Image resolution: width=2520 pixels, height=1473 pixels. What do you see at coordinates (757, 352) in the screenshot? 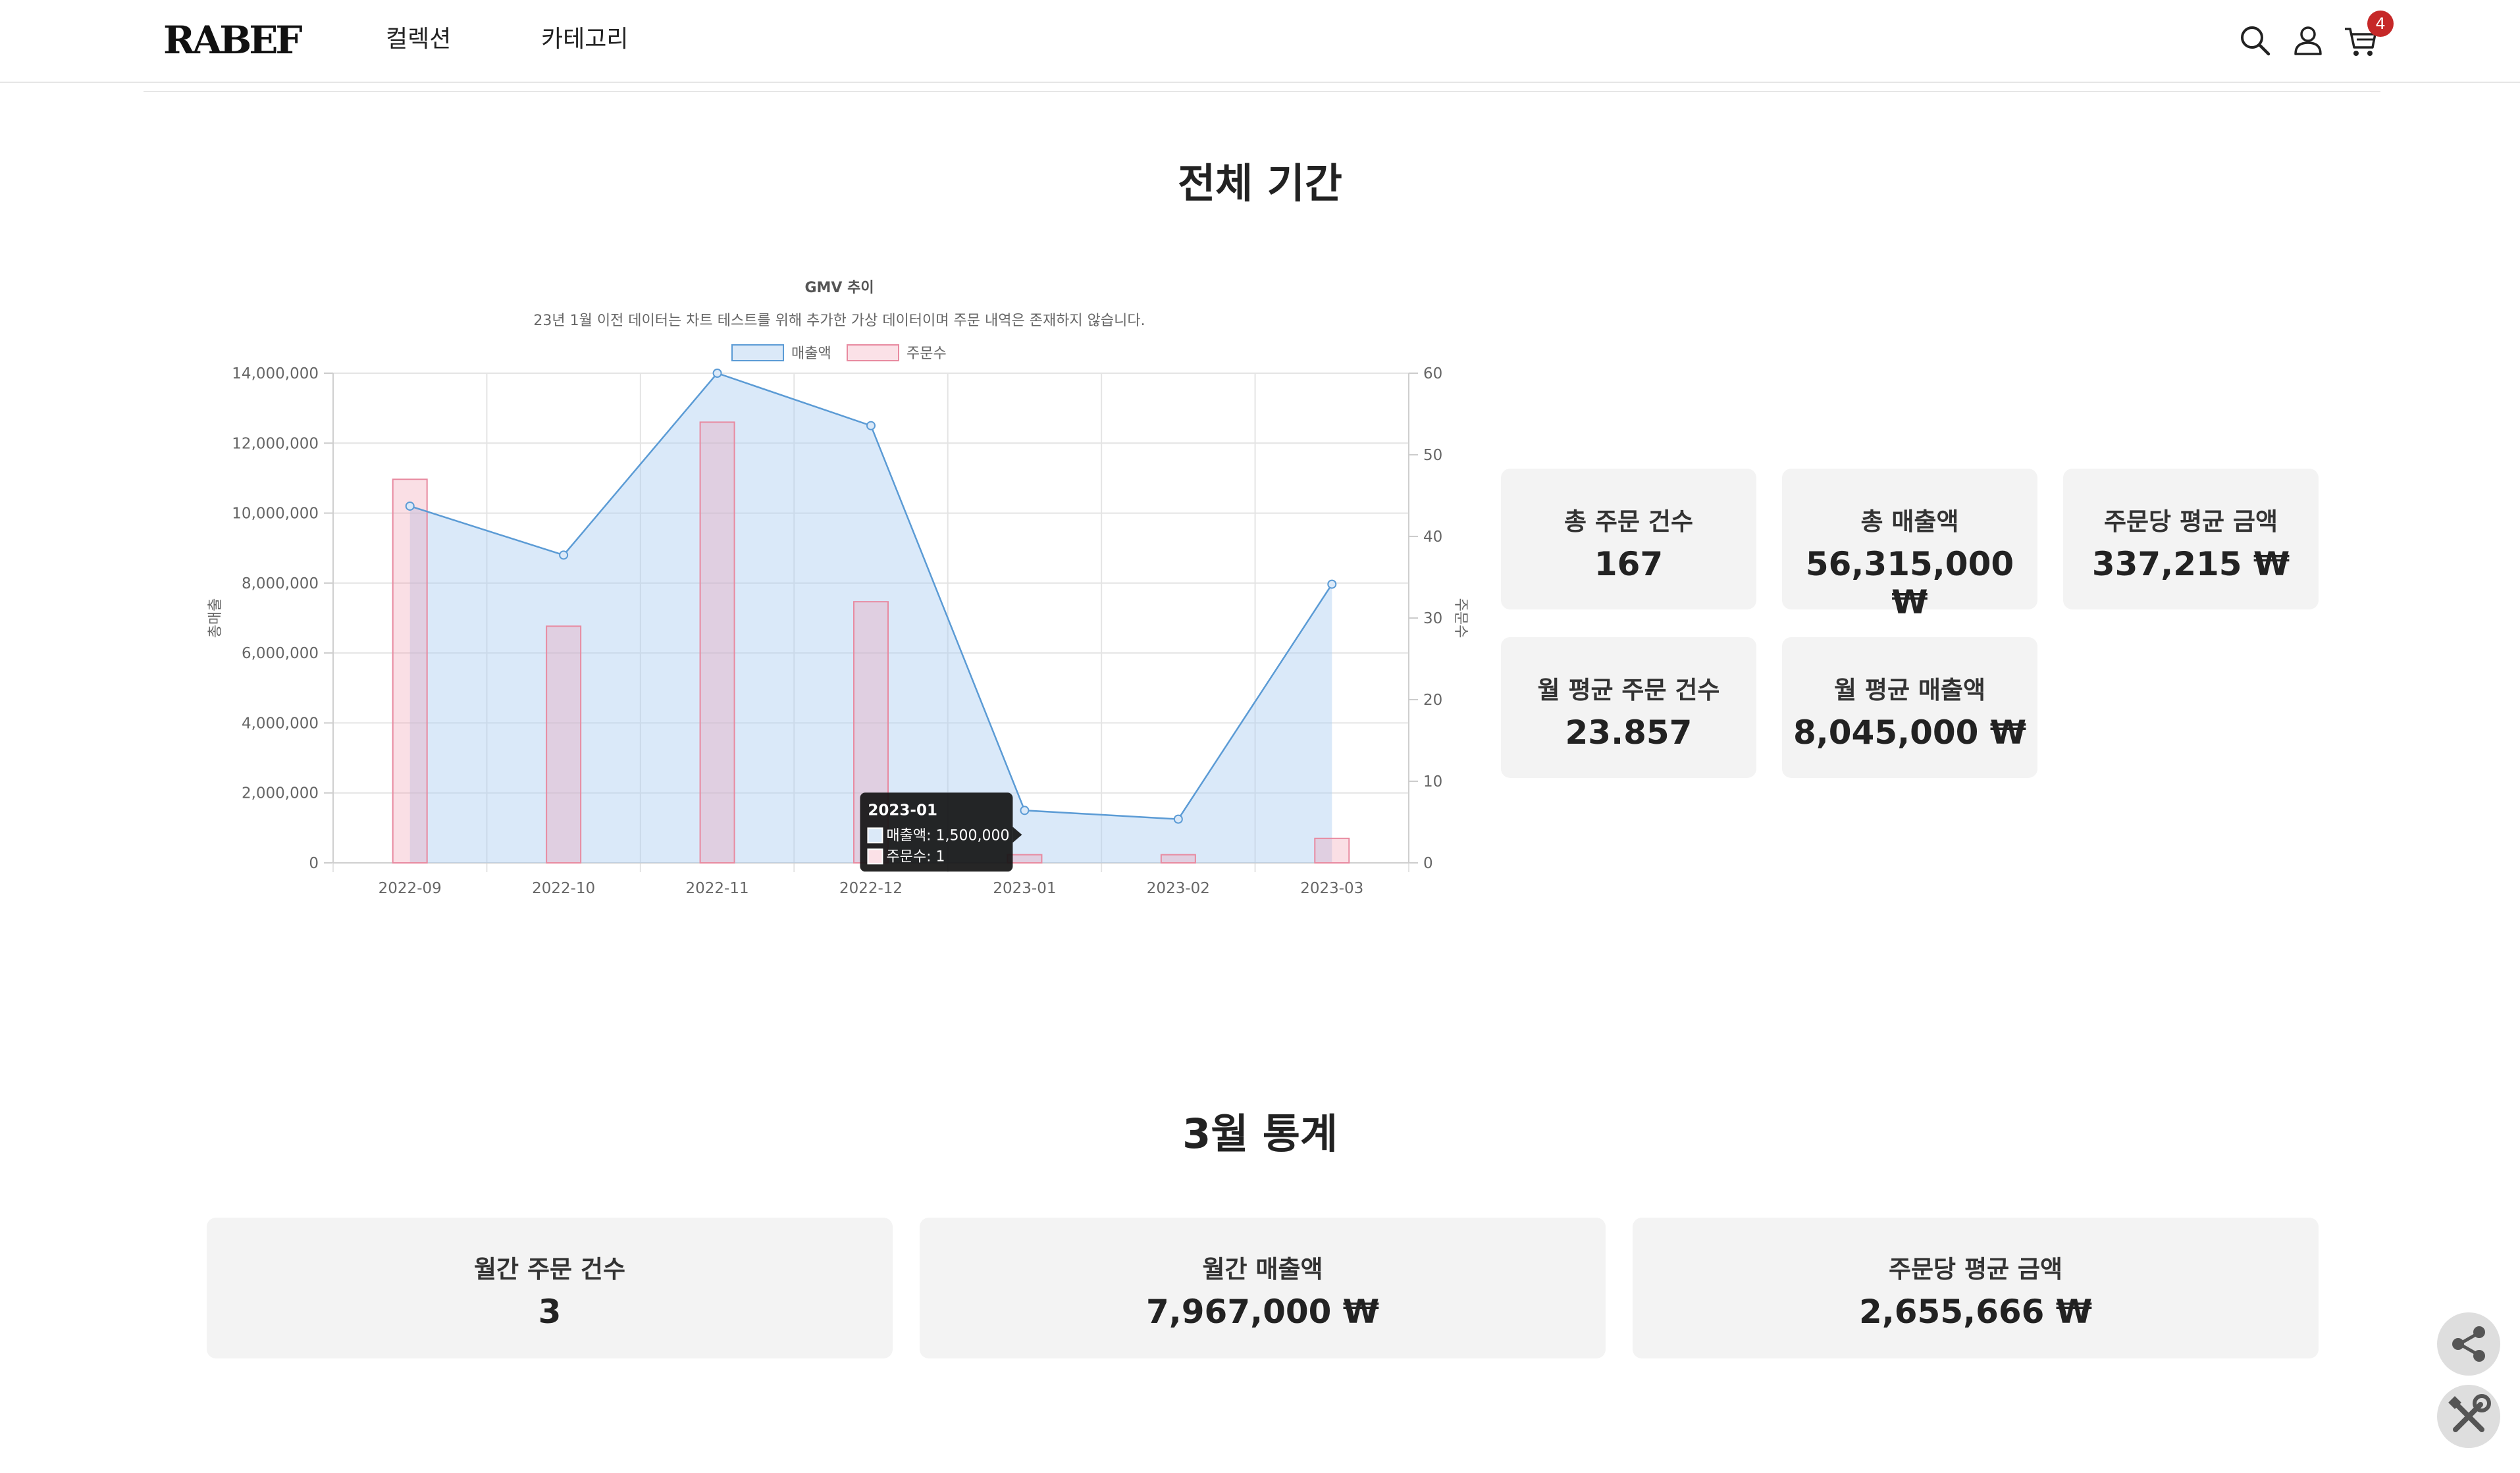
I see `legend-swatch-sales` at bounding box center [757, 352].